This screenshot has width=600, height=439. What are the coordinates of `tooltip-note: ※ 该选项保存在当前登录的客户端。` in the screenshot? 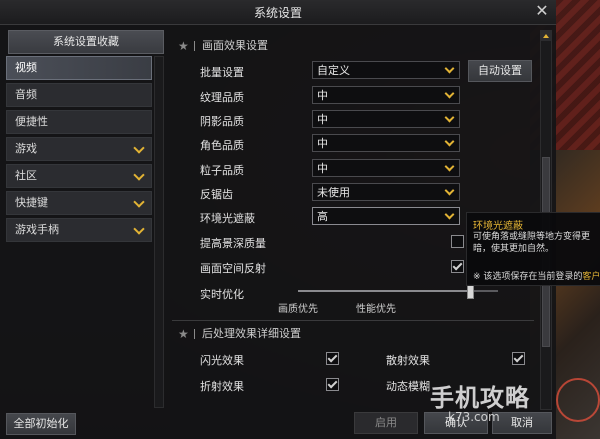 It's located at (536, 275).